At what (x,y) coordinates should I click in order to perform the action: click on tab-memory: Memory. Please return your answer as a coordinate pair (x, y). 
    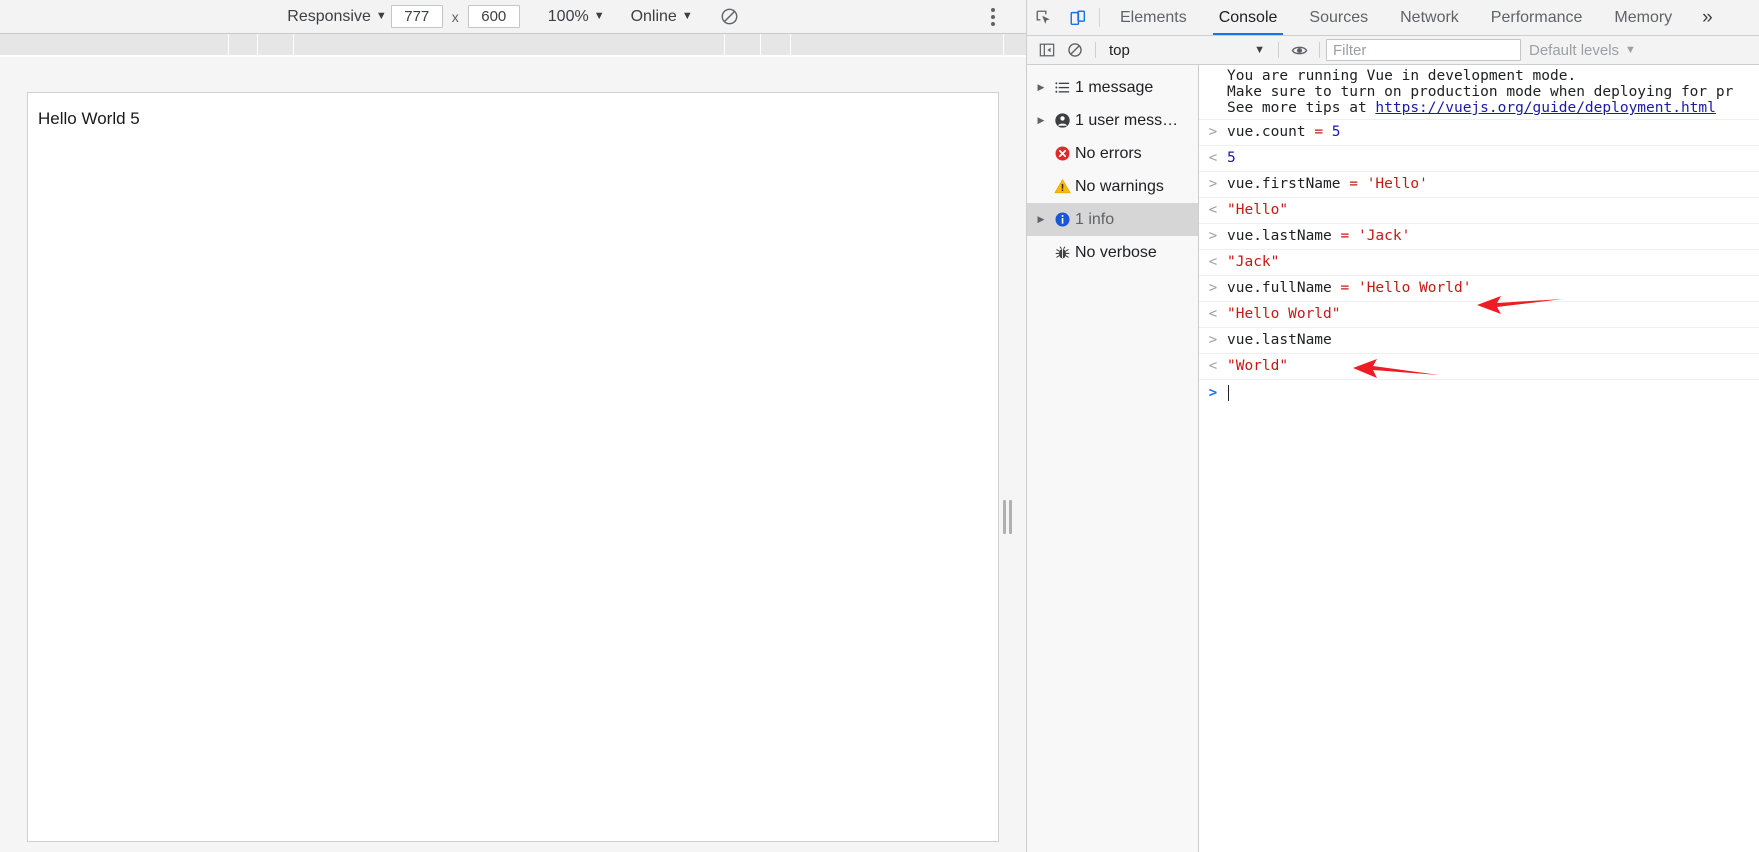
    Looking at the image, I should click on (1643, 17).